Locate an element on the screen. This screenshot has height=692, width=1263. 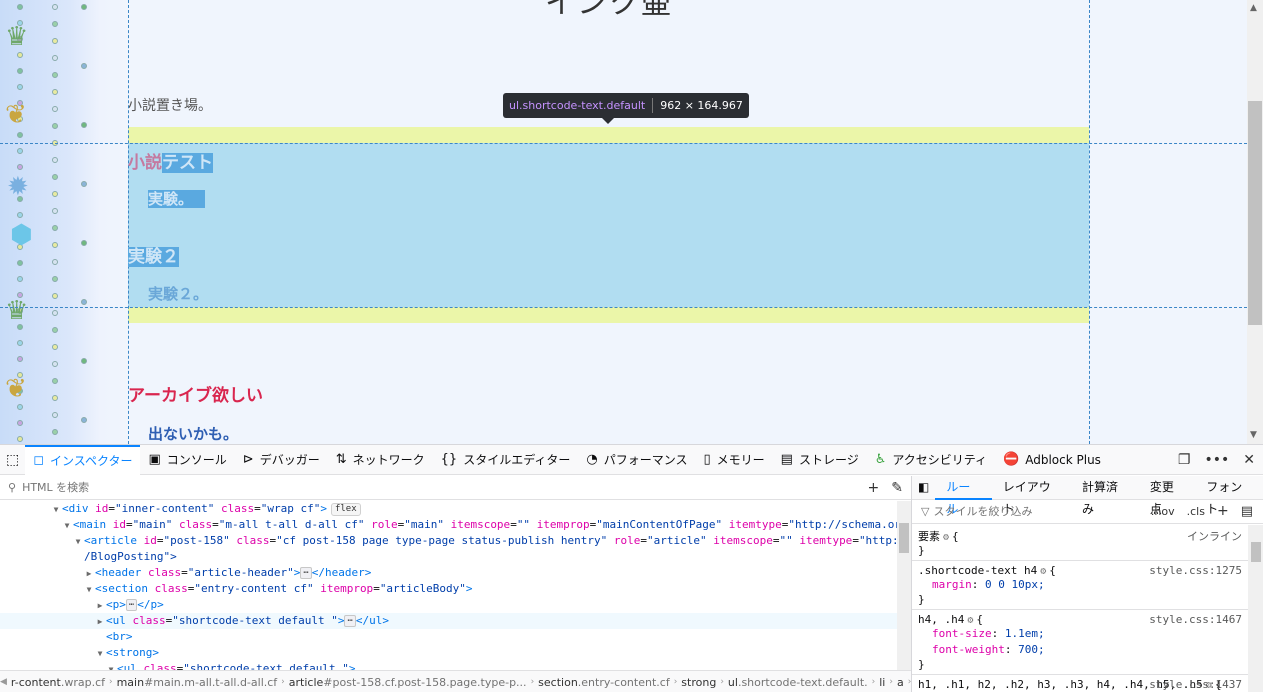
breadcrumb-scroll-left-icon: ◀ is located at coordinates (3, 682).